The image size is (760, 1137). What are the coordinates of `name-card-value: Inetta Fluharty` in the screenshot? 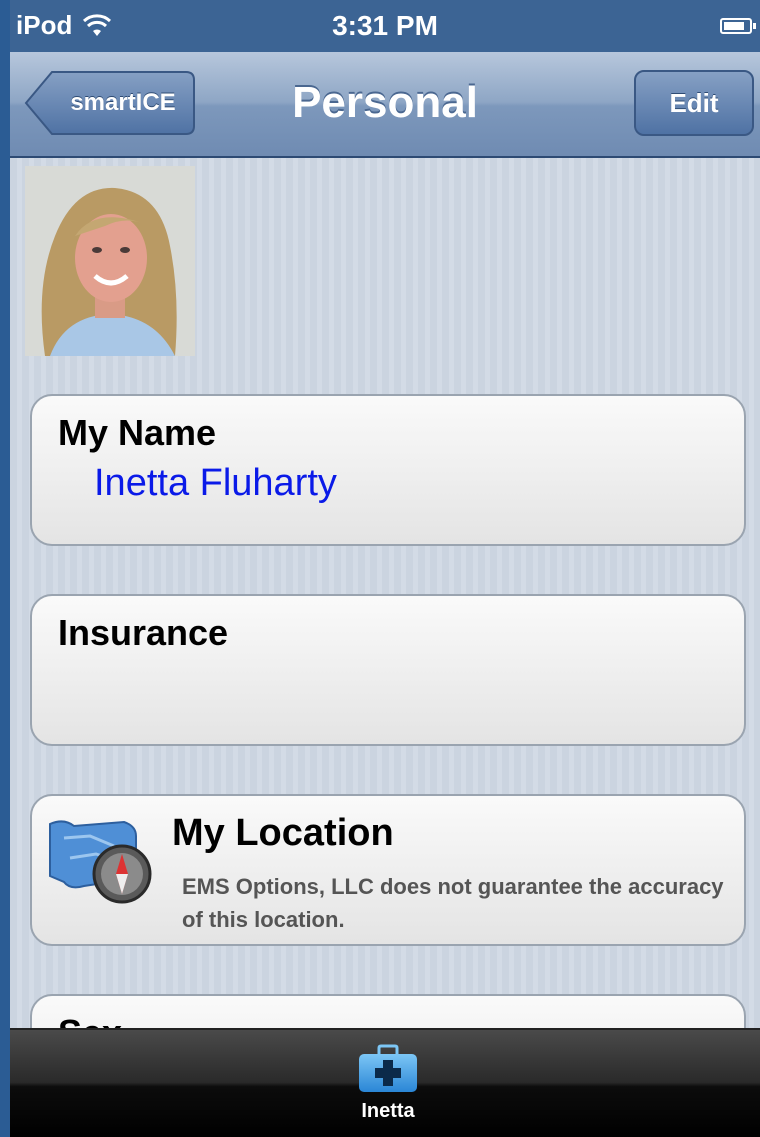 It's located at (215, 483).